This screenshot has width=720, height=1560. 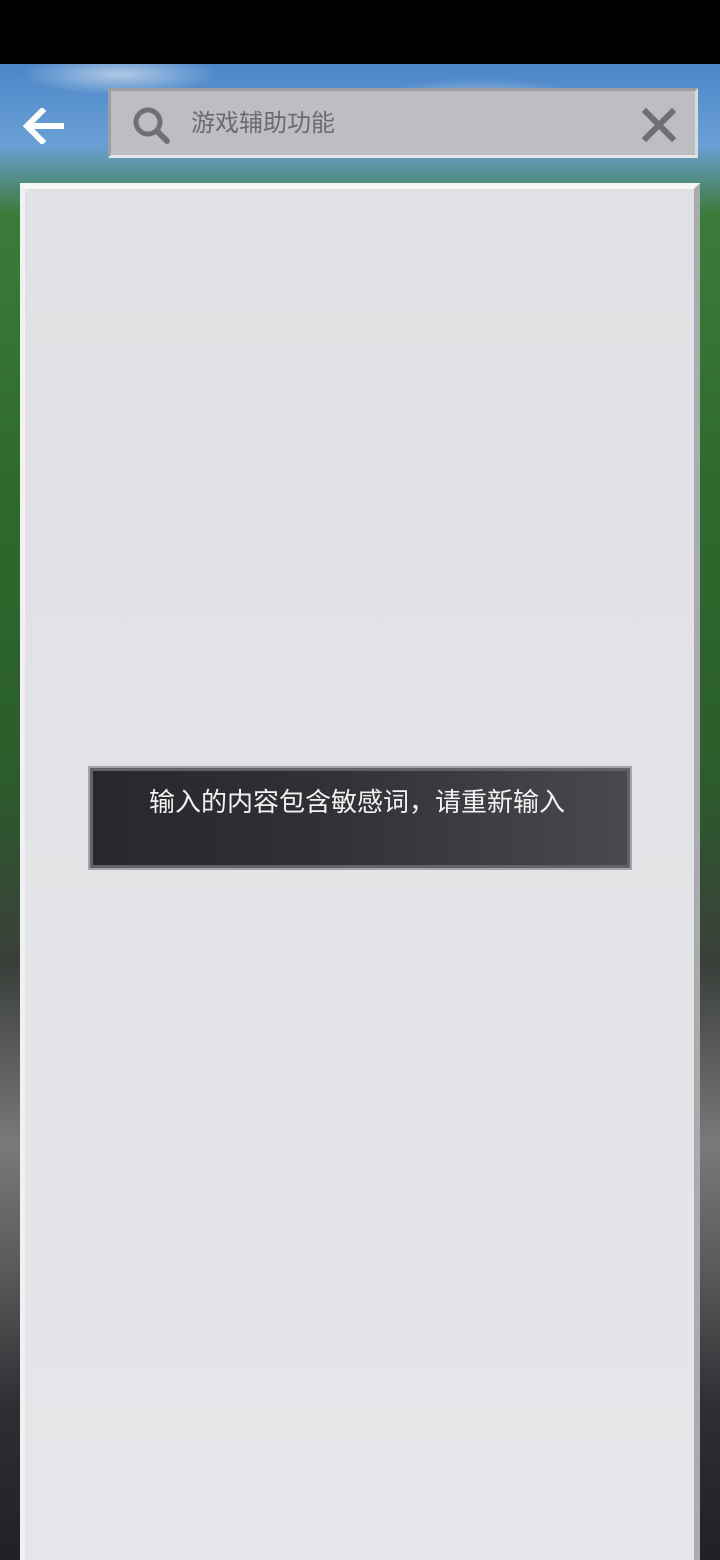 I want to click on search-bar, so click(x=403, y=123).